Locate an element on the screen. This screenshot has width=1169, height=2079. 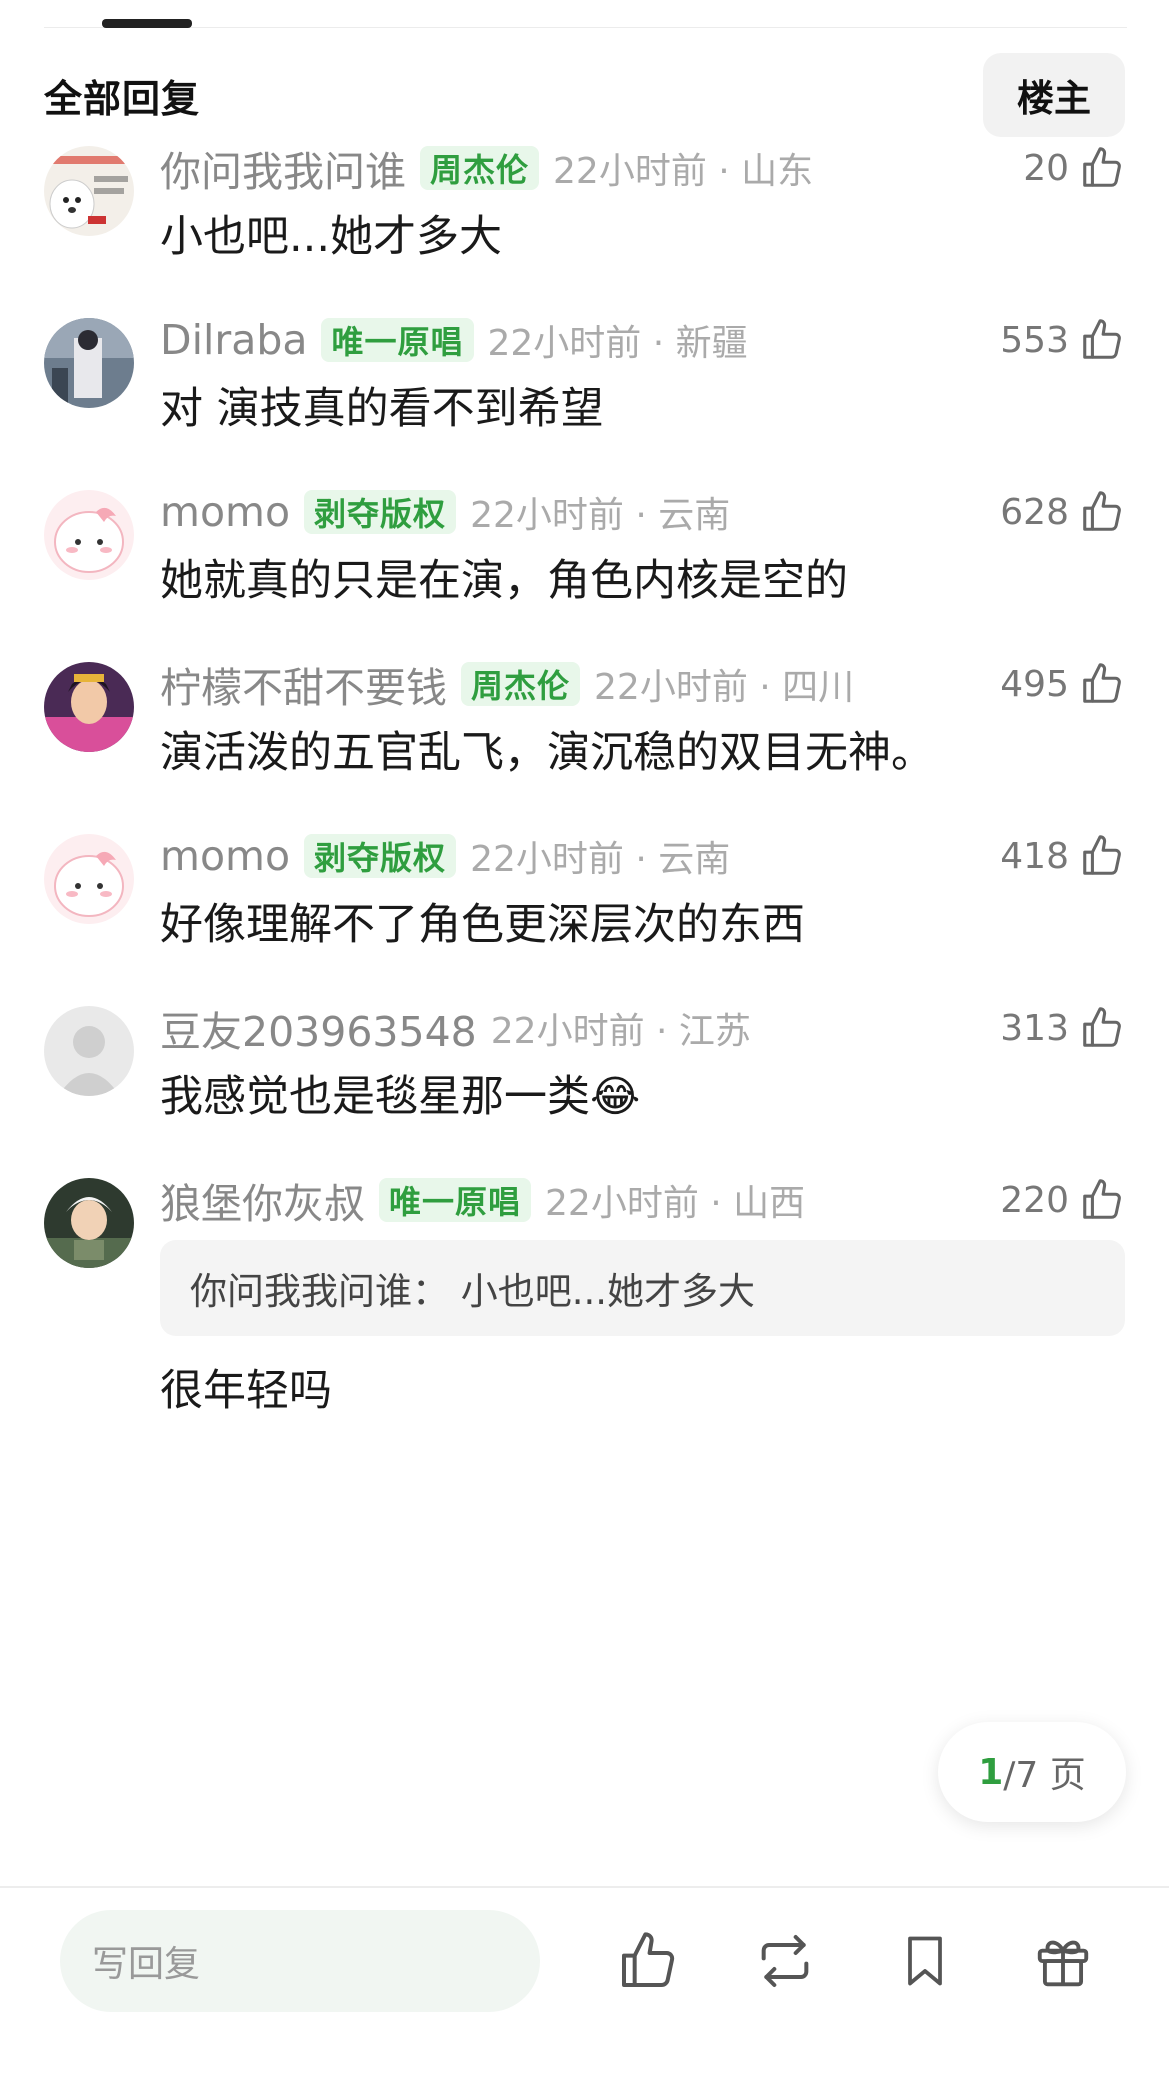
like-control: 313 is located at coordinates (1062, 1028).